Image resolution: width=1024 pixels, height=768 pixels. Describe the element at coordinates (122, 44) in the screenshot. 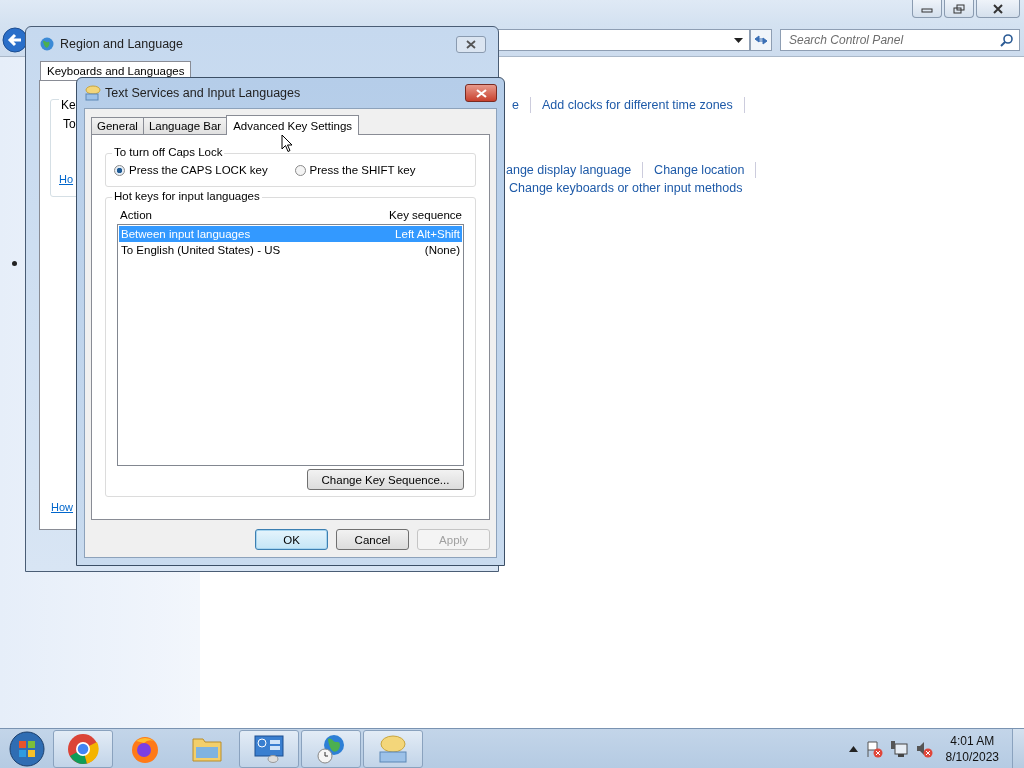

I see `window-title: Region and Language` at that location.